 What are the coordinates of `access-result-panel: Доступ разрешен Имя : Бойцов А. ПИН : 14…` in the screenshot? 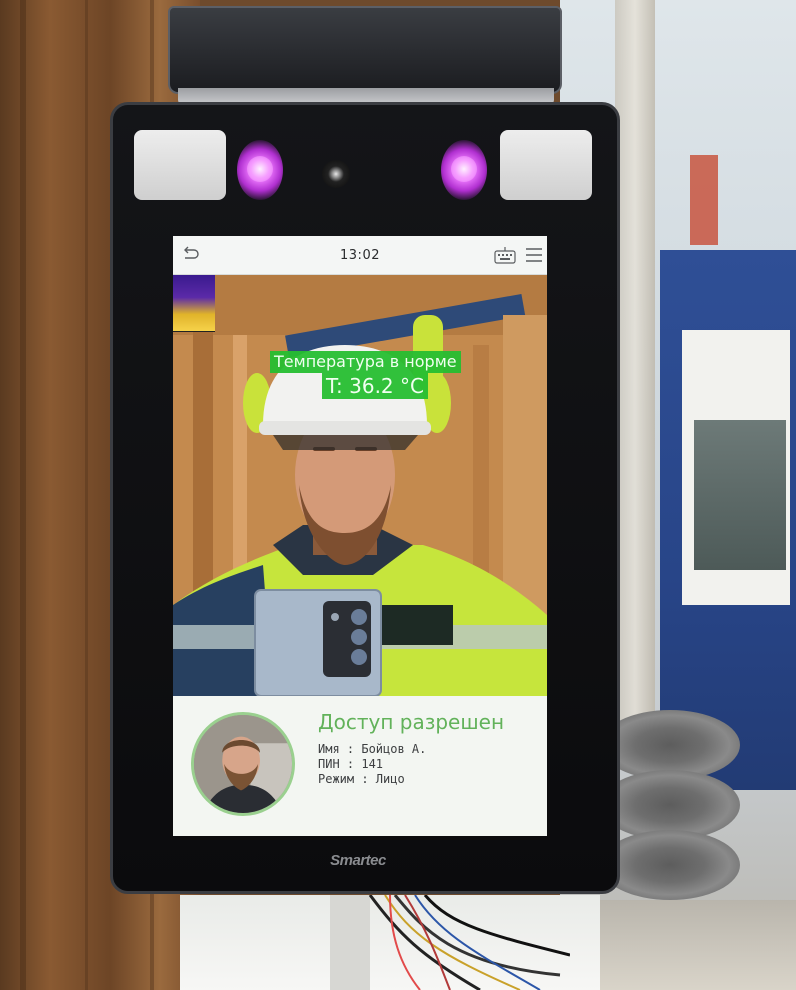 It's located at (360, 766).